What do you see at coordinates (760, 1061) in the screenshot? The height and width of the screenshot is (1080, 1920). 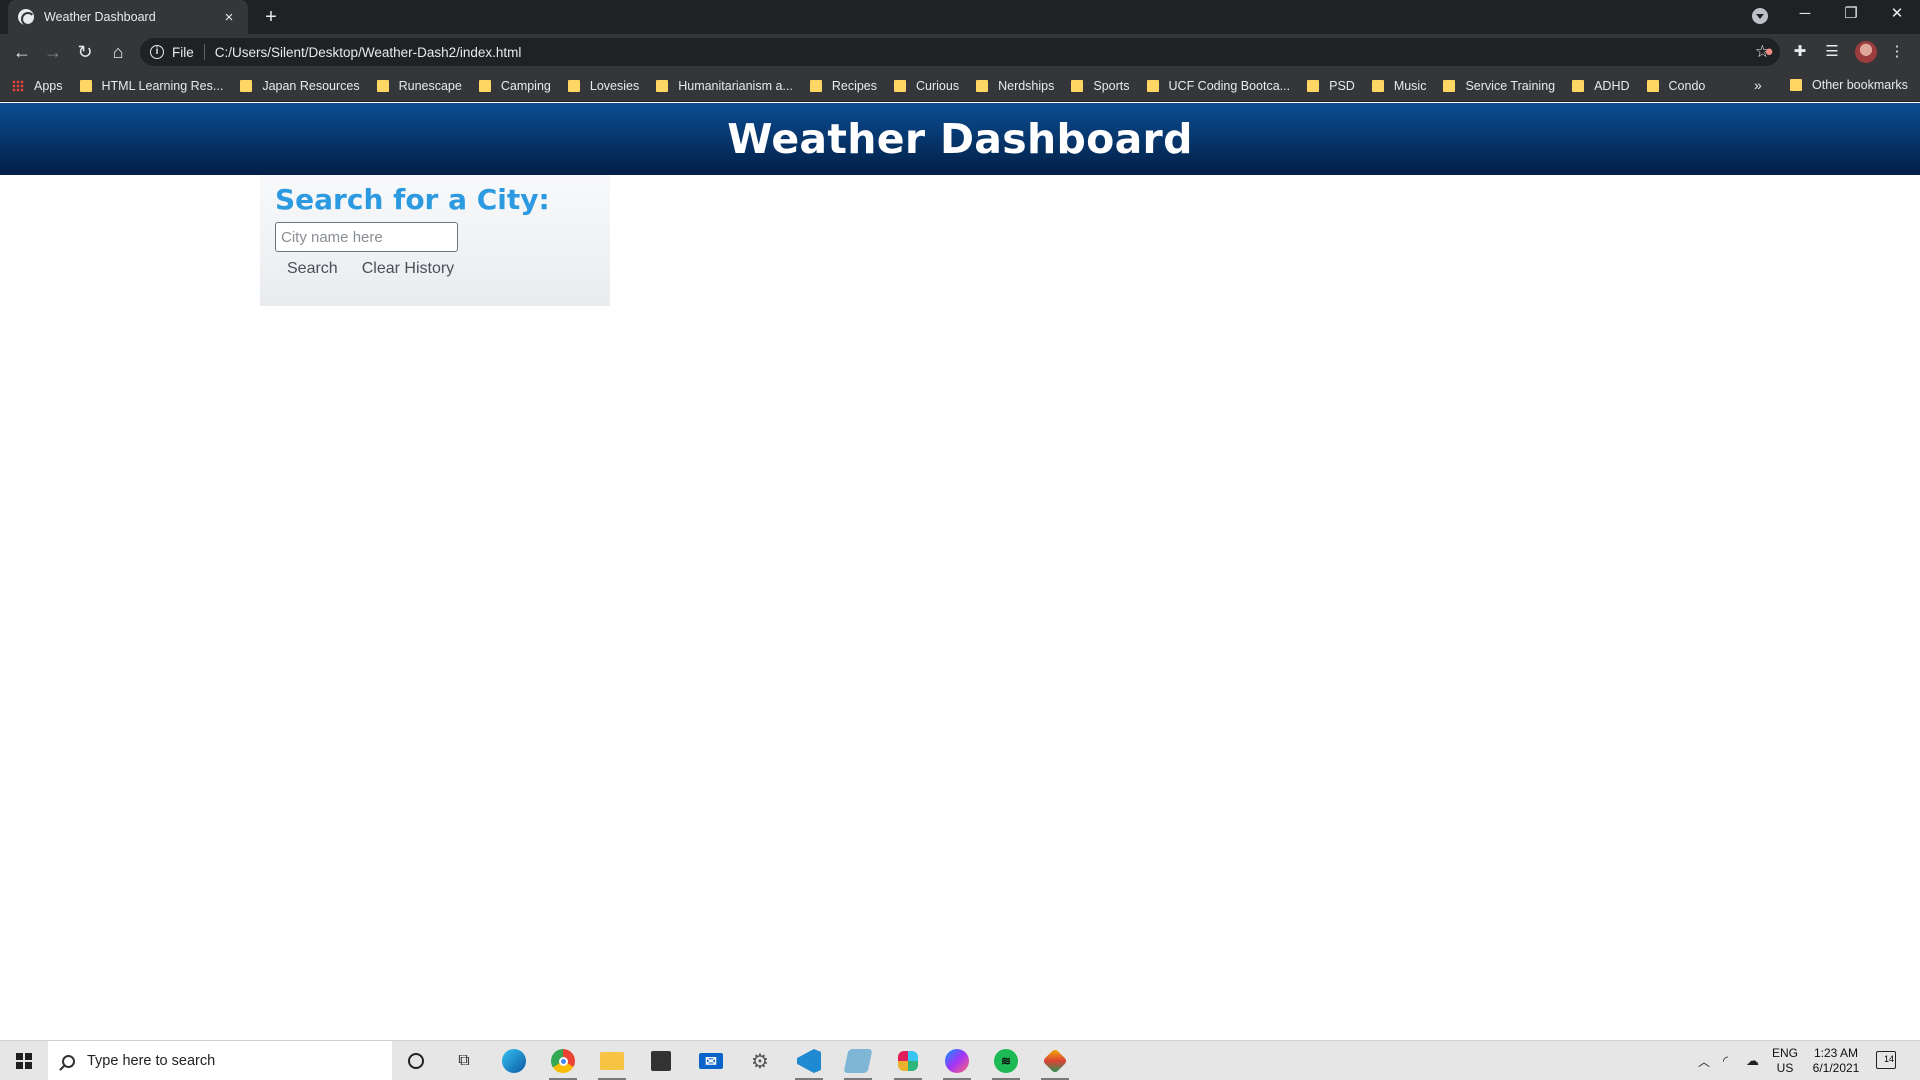 I see `settings-gear-icon: ⚙` at bounding box center [760, 1061].